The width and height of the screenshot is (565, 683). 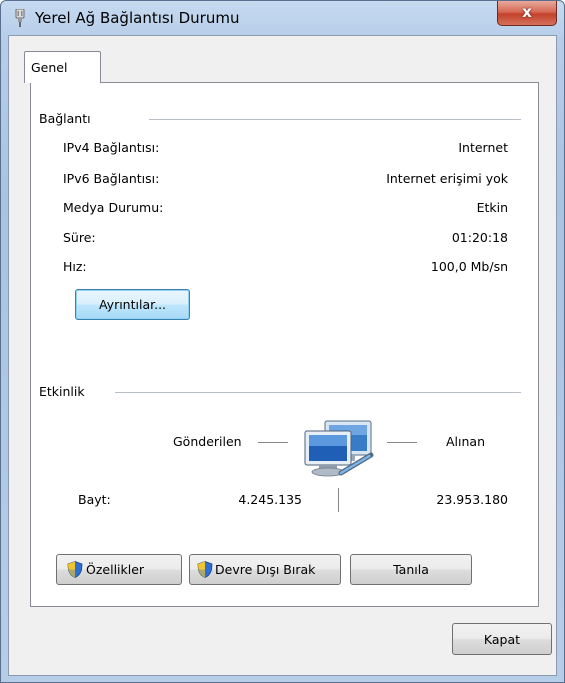 What do you see at coordinates (207, 441) in the screenshot?
I see `sent-label: Gönderilen` at bounding box center [207, 441].